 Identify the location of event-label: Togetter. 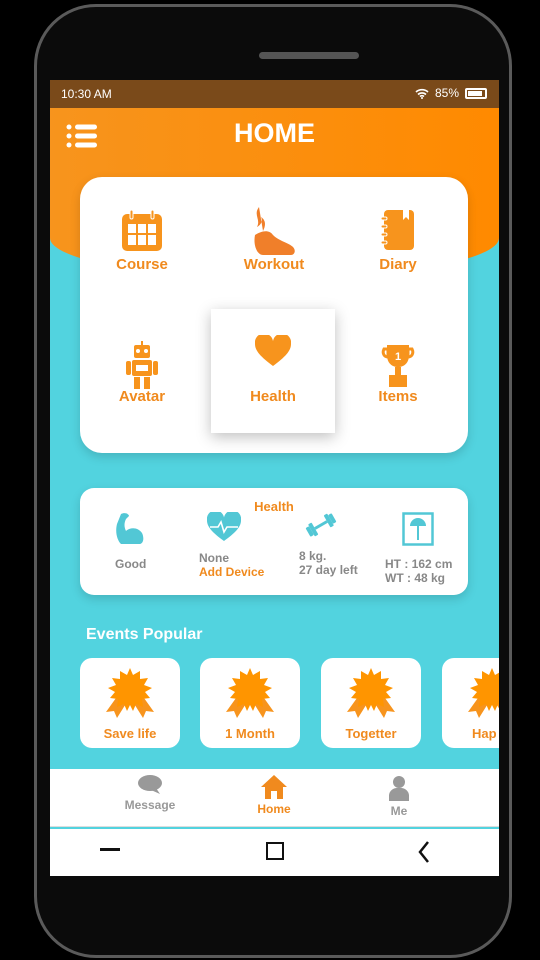
(371, 733).